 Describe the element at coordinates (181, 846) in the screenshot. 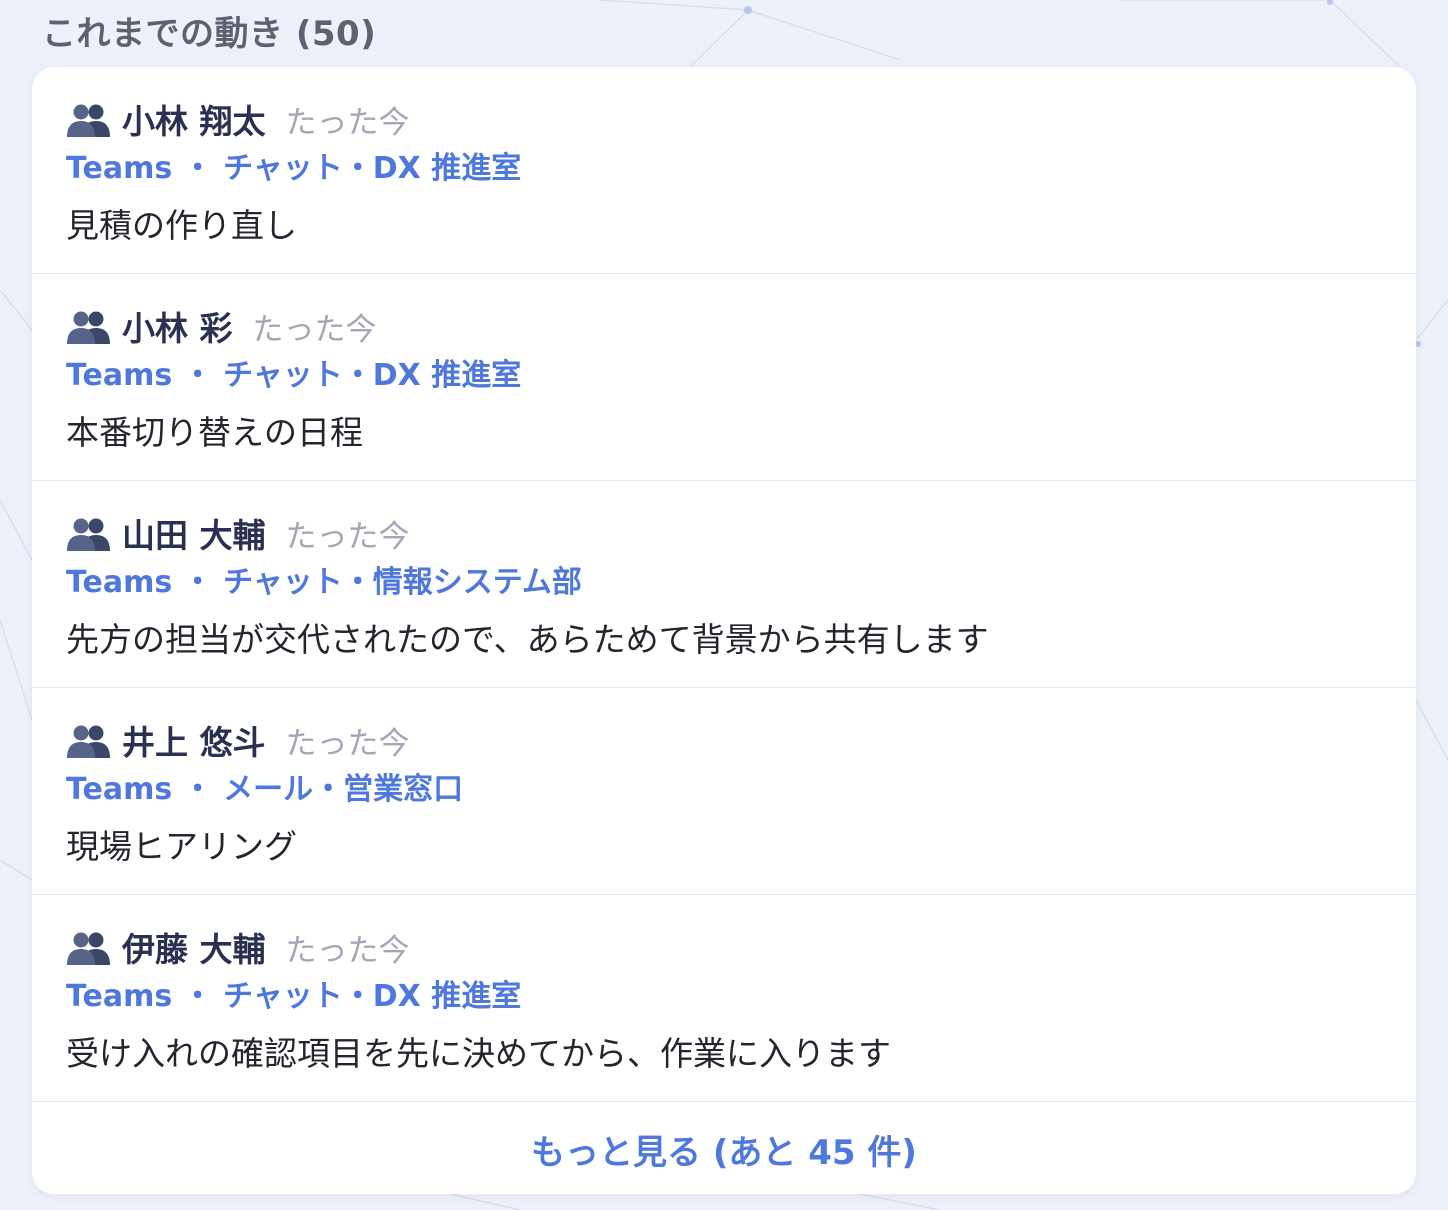

I see `message-text: 現場ヒアリング` at that location.